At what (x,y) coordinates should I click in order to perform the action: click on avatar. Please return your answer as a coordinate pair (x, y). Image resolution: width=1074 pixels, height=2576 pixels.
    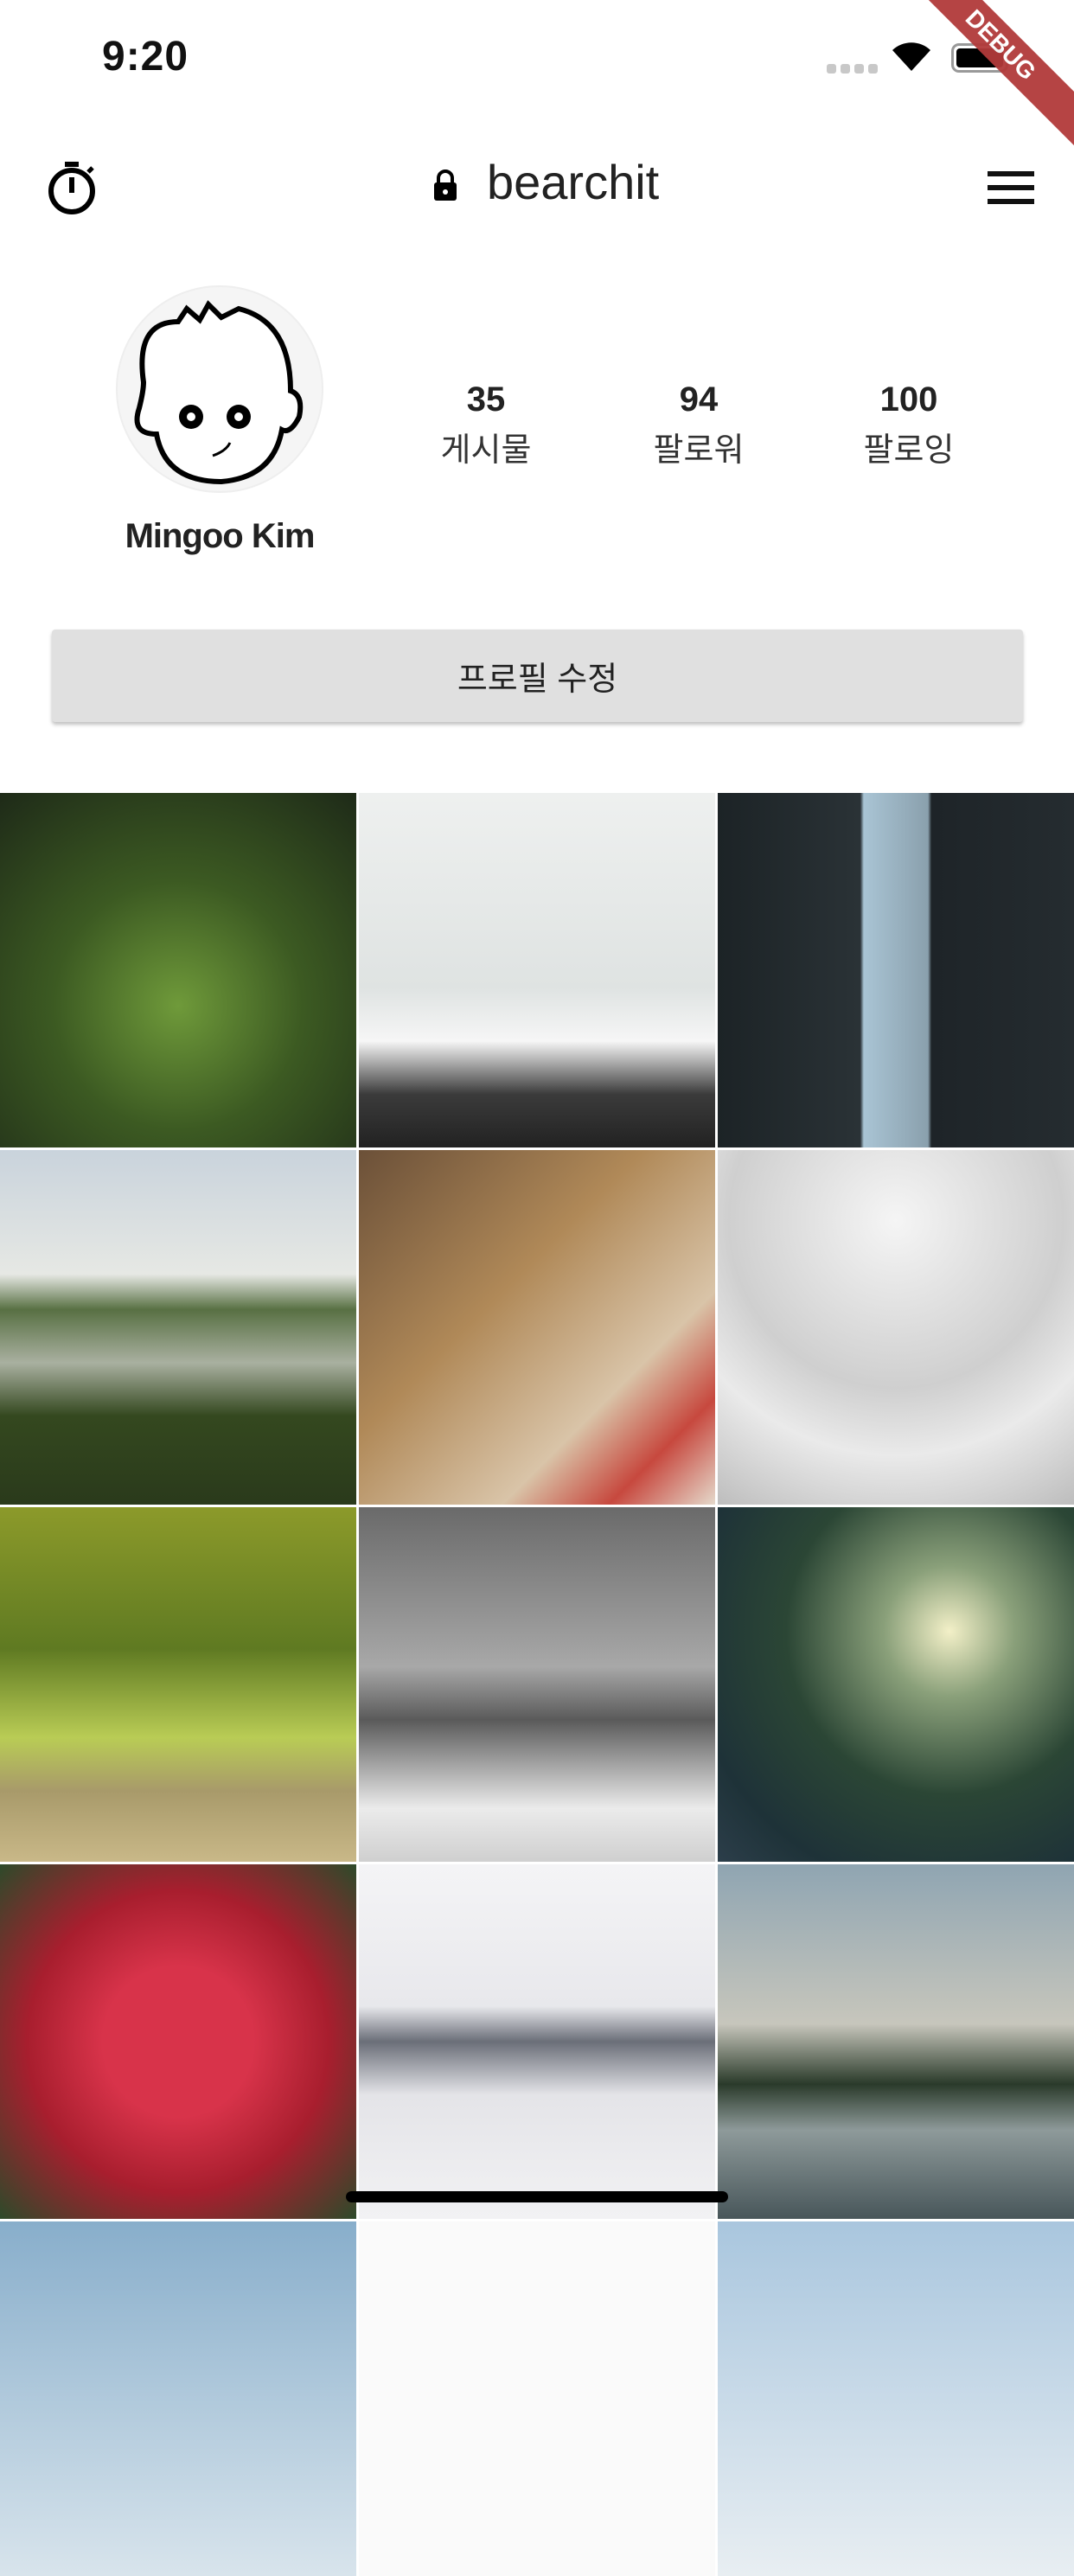
    Looking at the image, I should click on (219, 389).